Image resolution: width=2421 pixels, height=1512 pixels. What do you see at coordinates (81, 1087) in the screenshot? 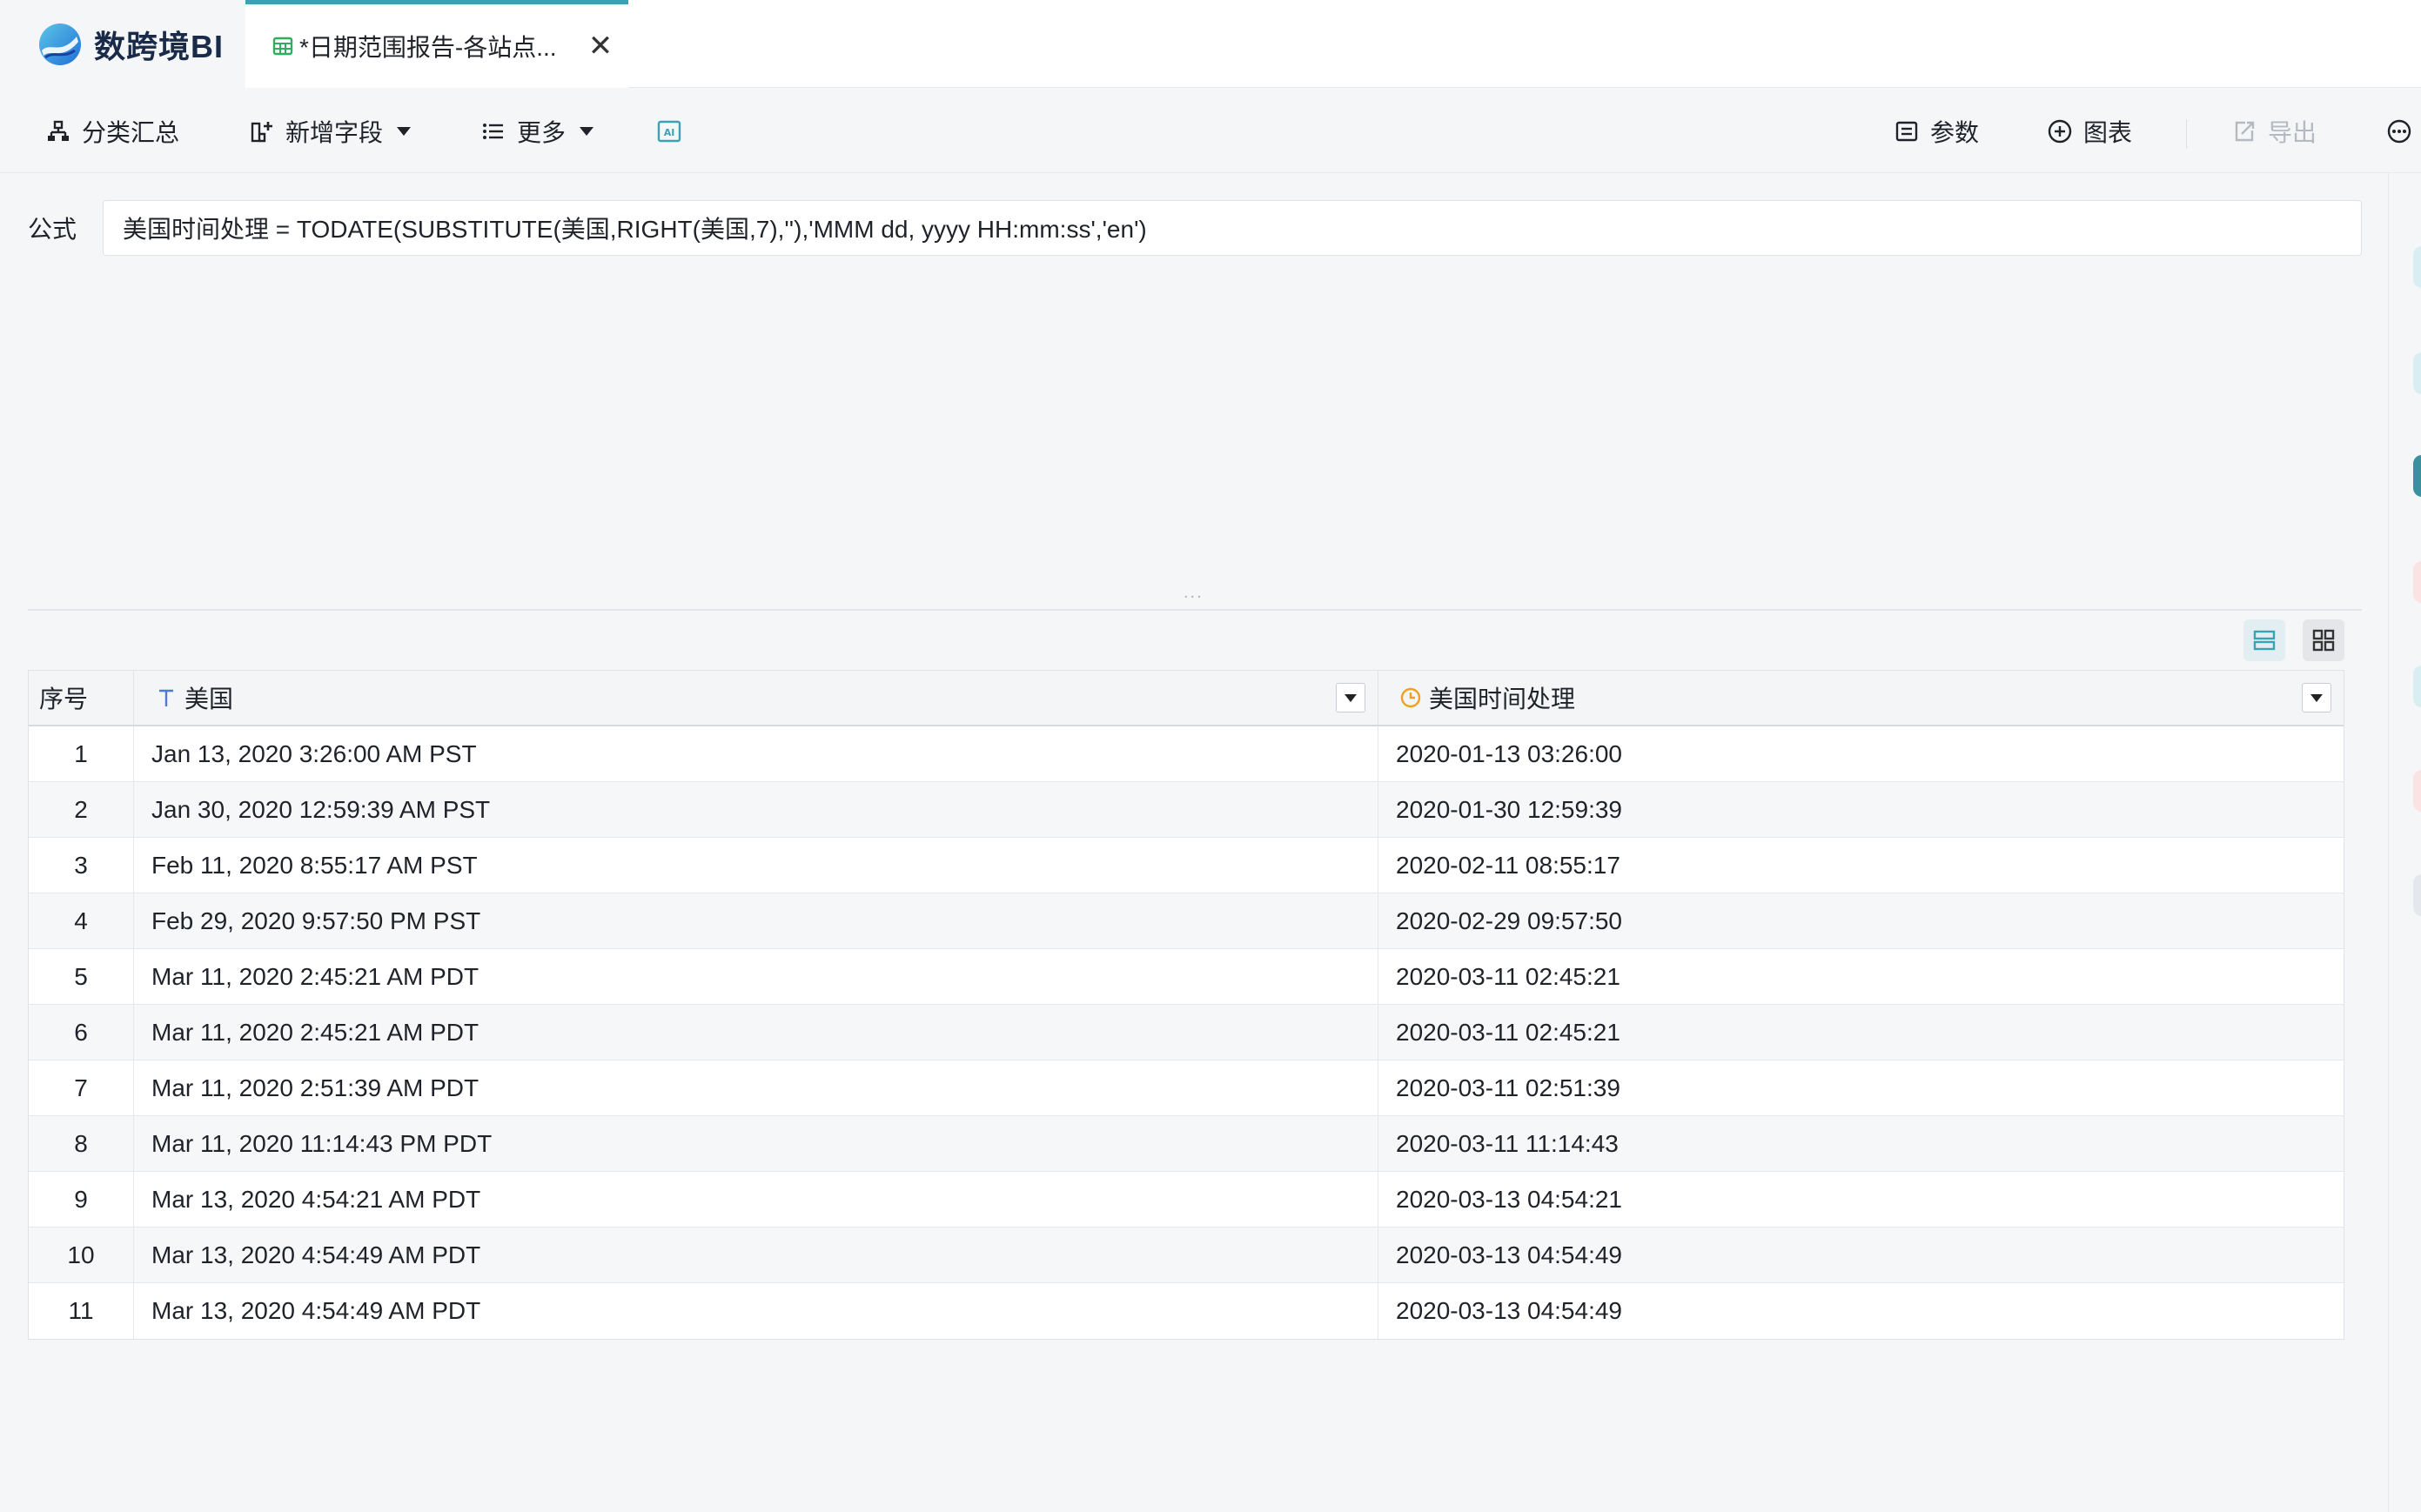
I see `cell-index: 7` at bounding box center [81, 1087].